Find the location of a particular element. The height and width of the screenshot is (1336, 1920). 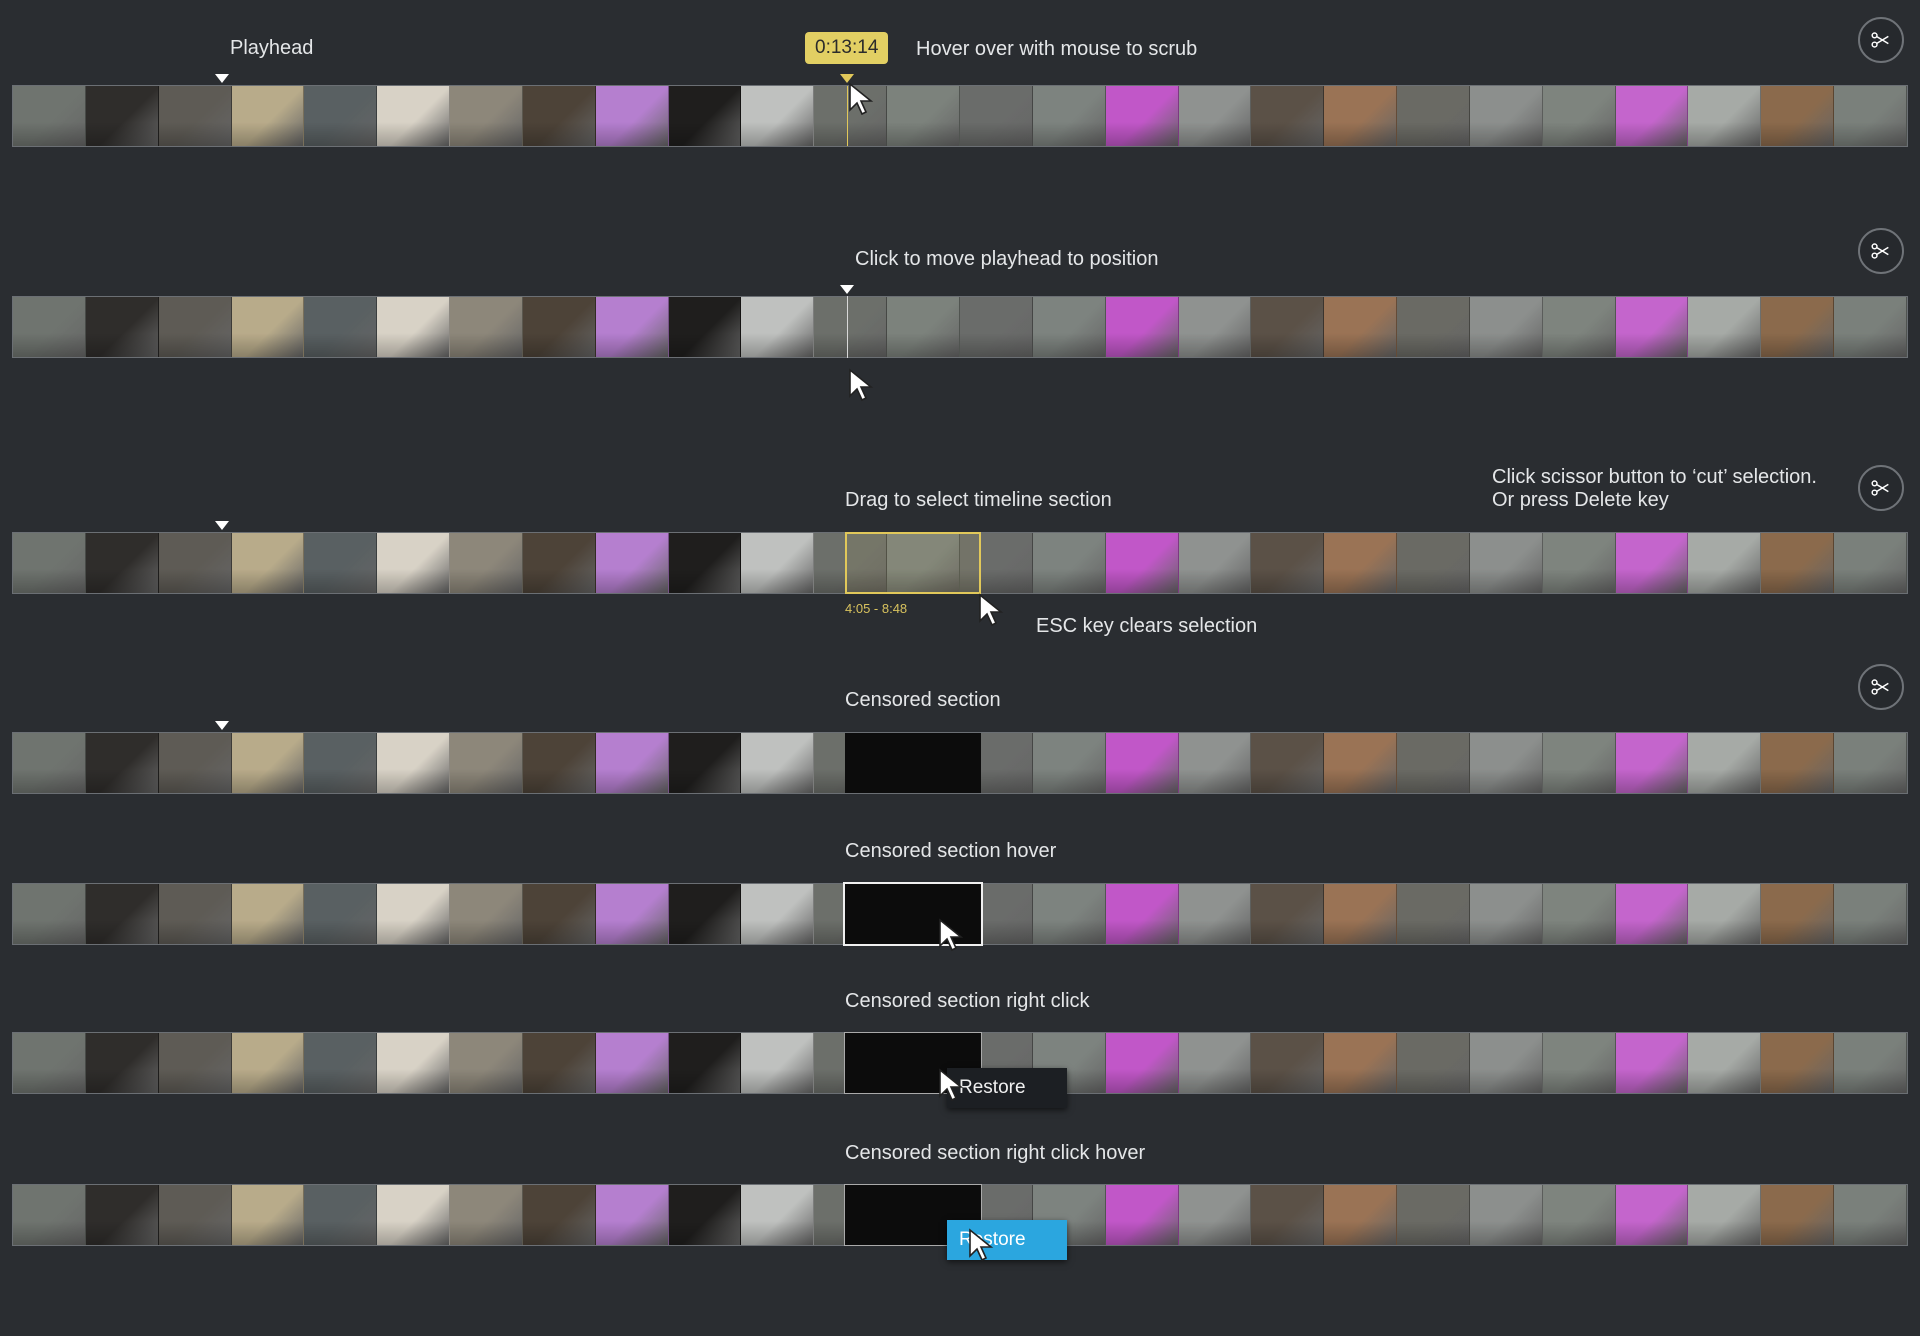

click-move-hint: Click to move playhead to position is located at coordinates (1007, 259).